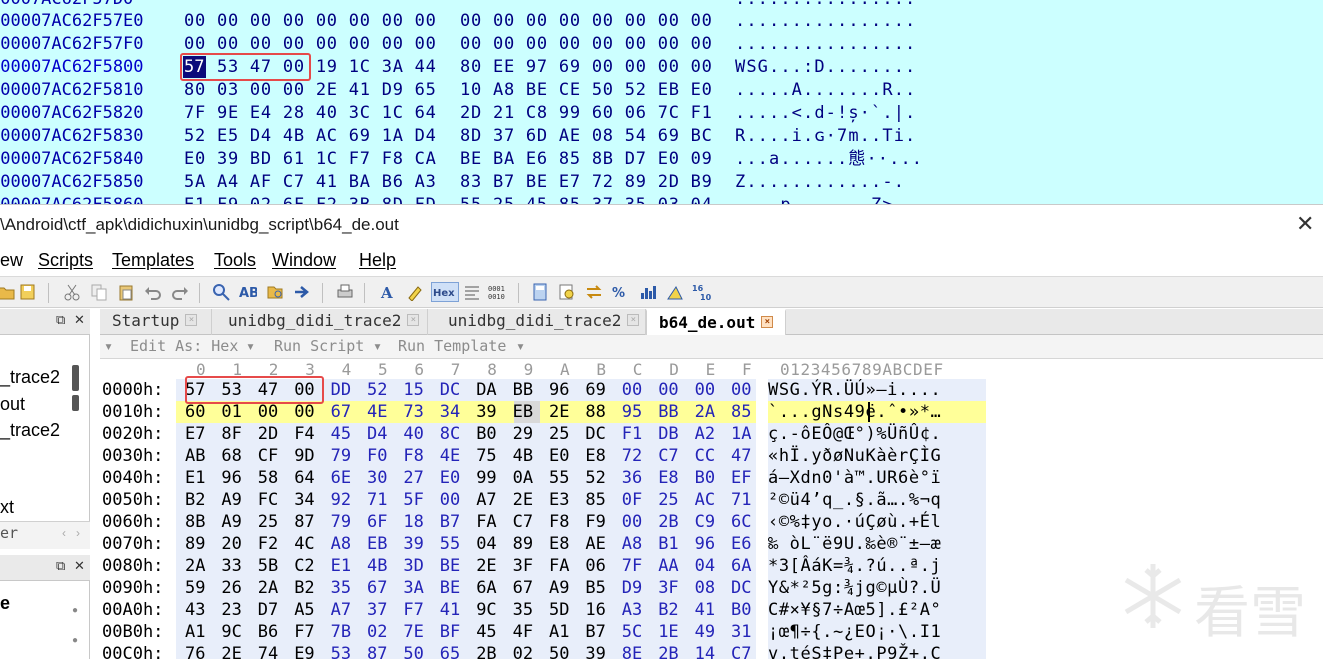 The image size is (1323, 659). What do you see at coordinates (567, 292) in the screenshot?
I see `inspector-icon` at bounding box center [567, 292].